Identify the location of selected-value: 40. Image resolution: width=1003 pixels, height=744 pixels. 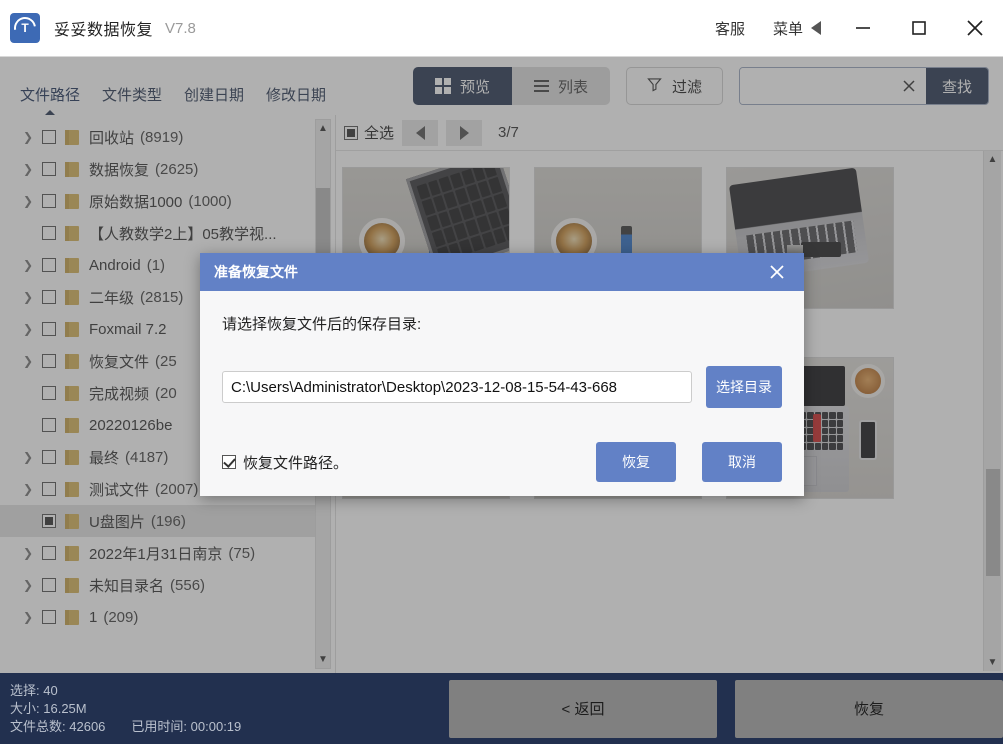
(50, 690).